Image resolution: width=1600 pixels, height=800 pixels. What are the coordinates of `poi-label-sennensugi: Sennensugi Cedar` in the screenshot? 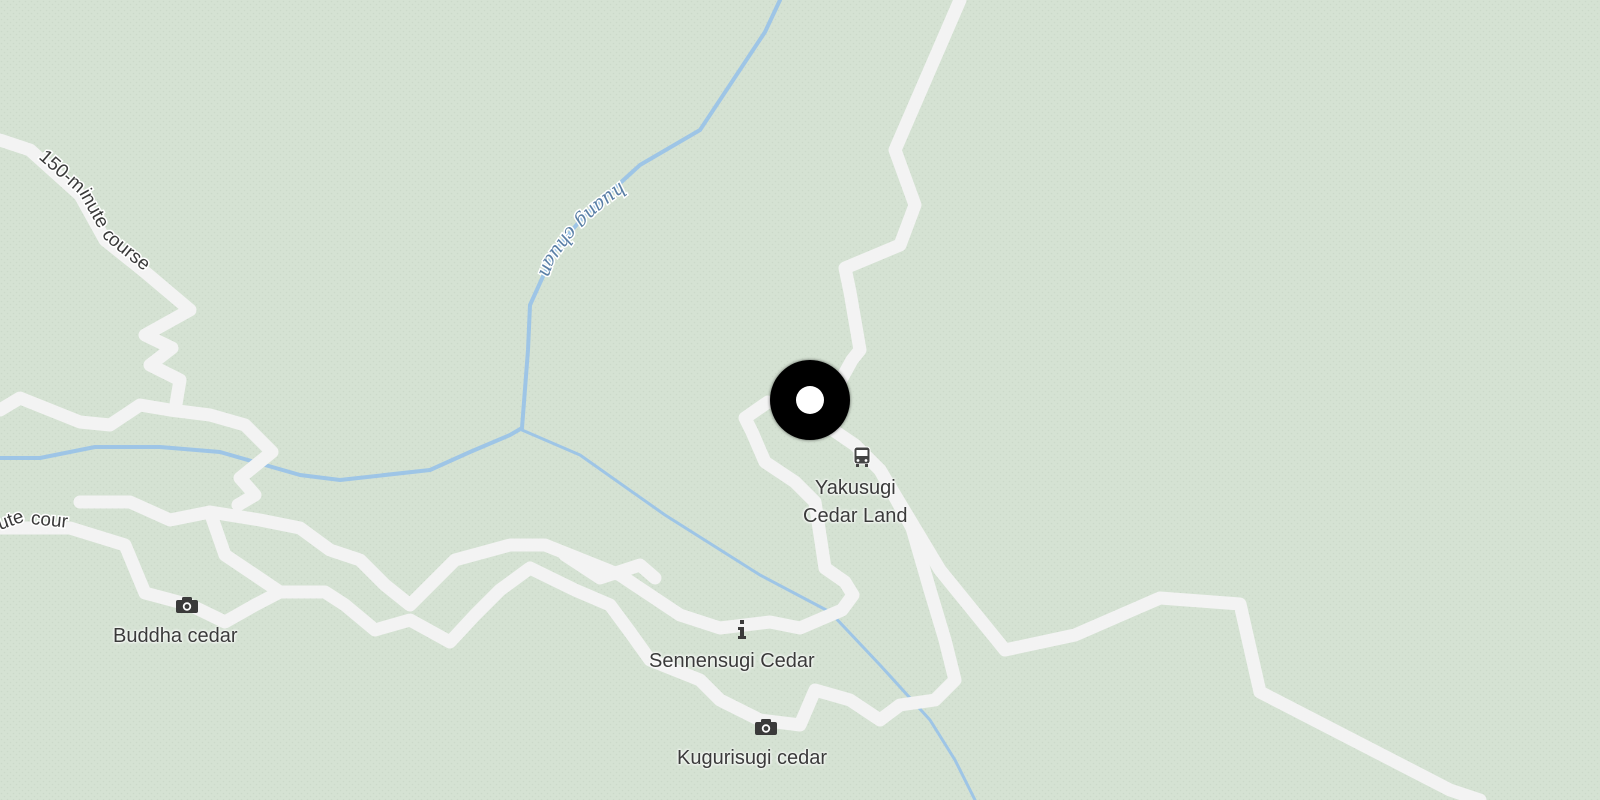 It's located at (732, 661).